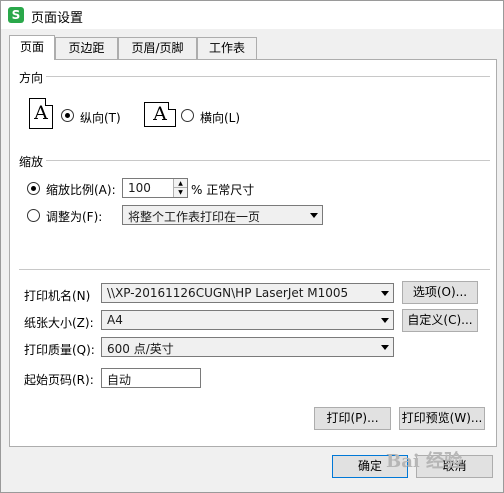  I want to click on printer-select: \\XP-20161126CUGN\HP LaserJet M1005, so click(247, 293).